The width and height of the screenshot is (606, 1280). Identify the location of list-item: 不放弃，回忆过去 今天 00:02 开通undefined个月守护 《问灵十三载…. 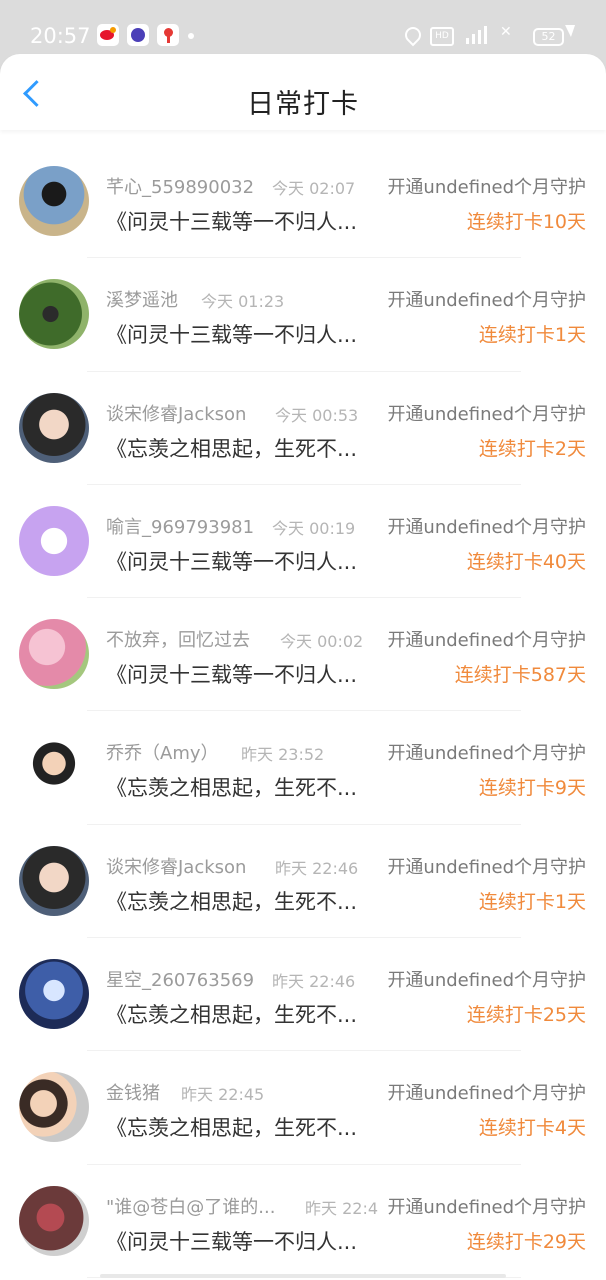
(303, 655).